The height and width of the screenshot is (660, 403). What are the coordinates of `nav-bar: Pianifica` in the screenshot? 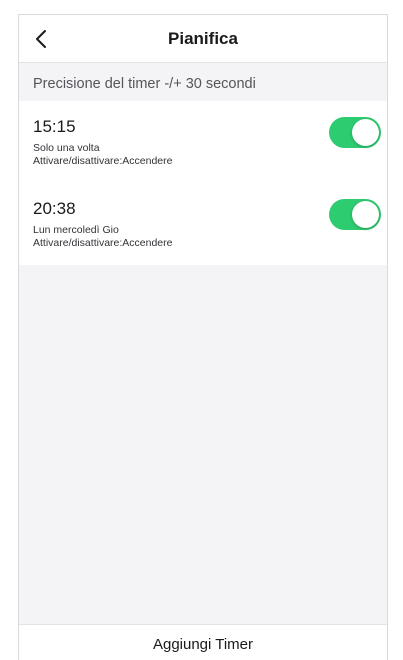 It's located at (203, 39).